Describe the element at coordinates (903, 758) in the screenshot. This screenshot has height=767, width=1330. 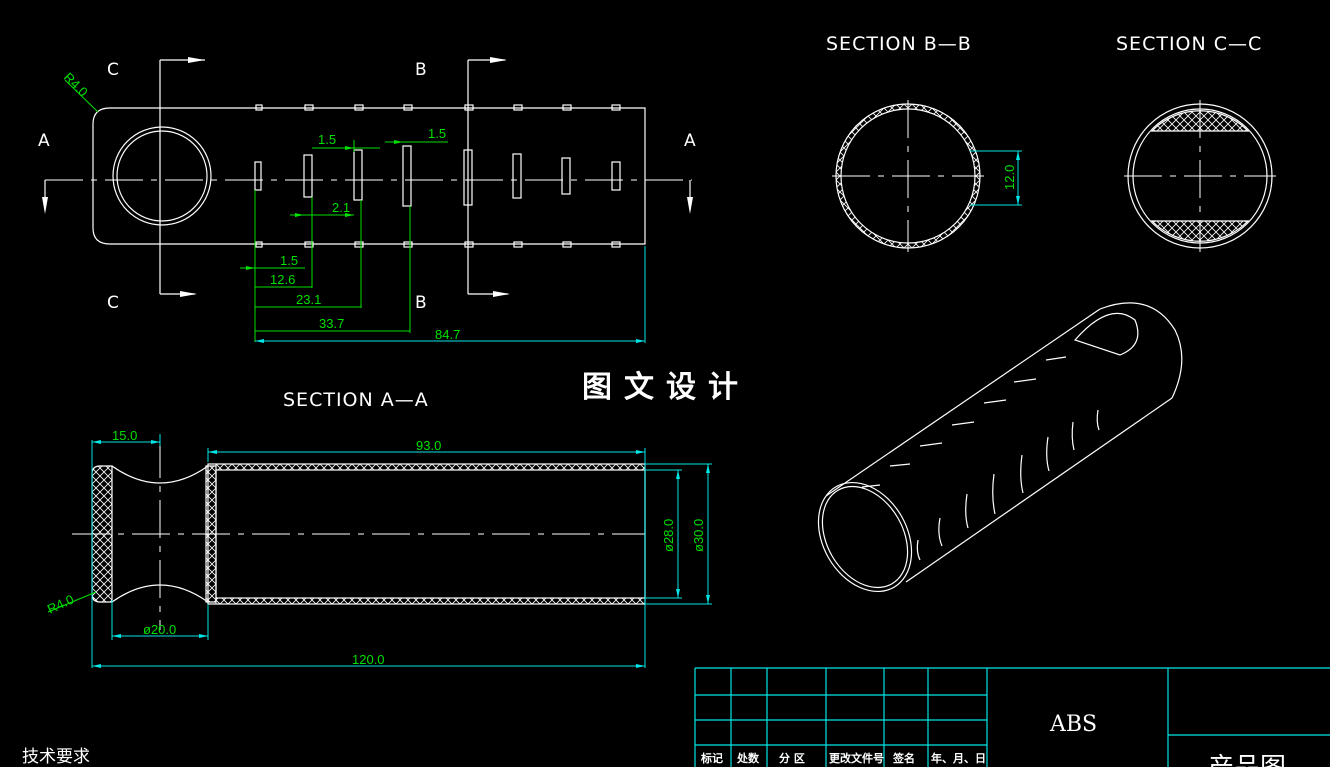
I see `tb-header-signature: 签名` at that location.